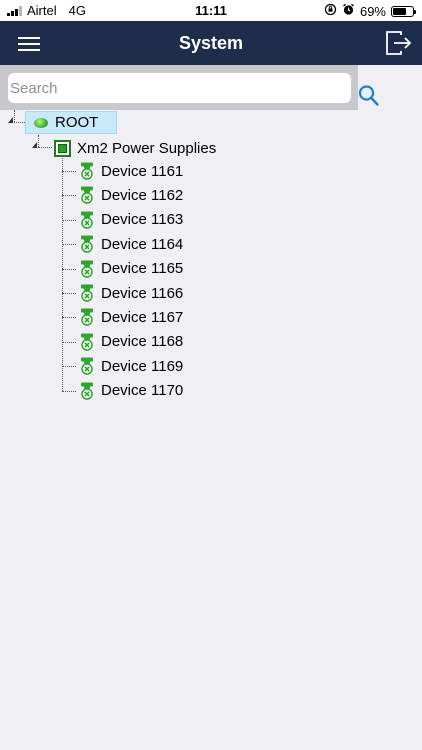 This screenshot has width=422, height=750. I want to click on root-expander-icon, so click(10, 120).